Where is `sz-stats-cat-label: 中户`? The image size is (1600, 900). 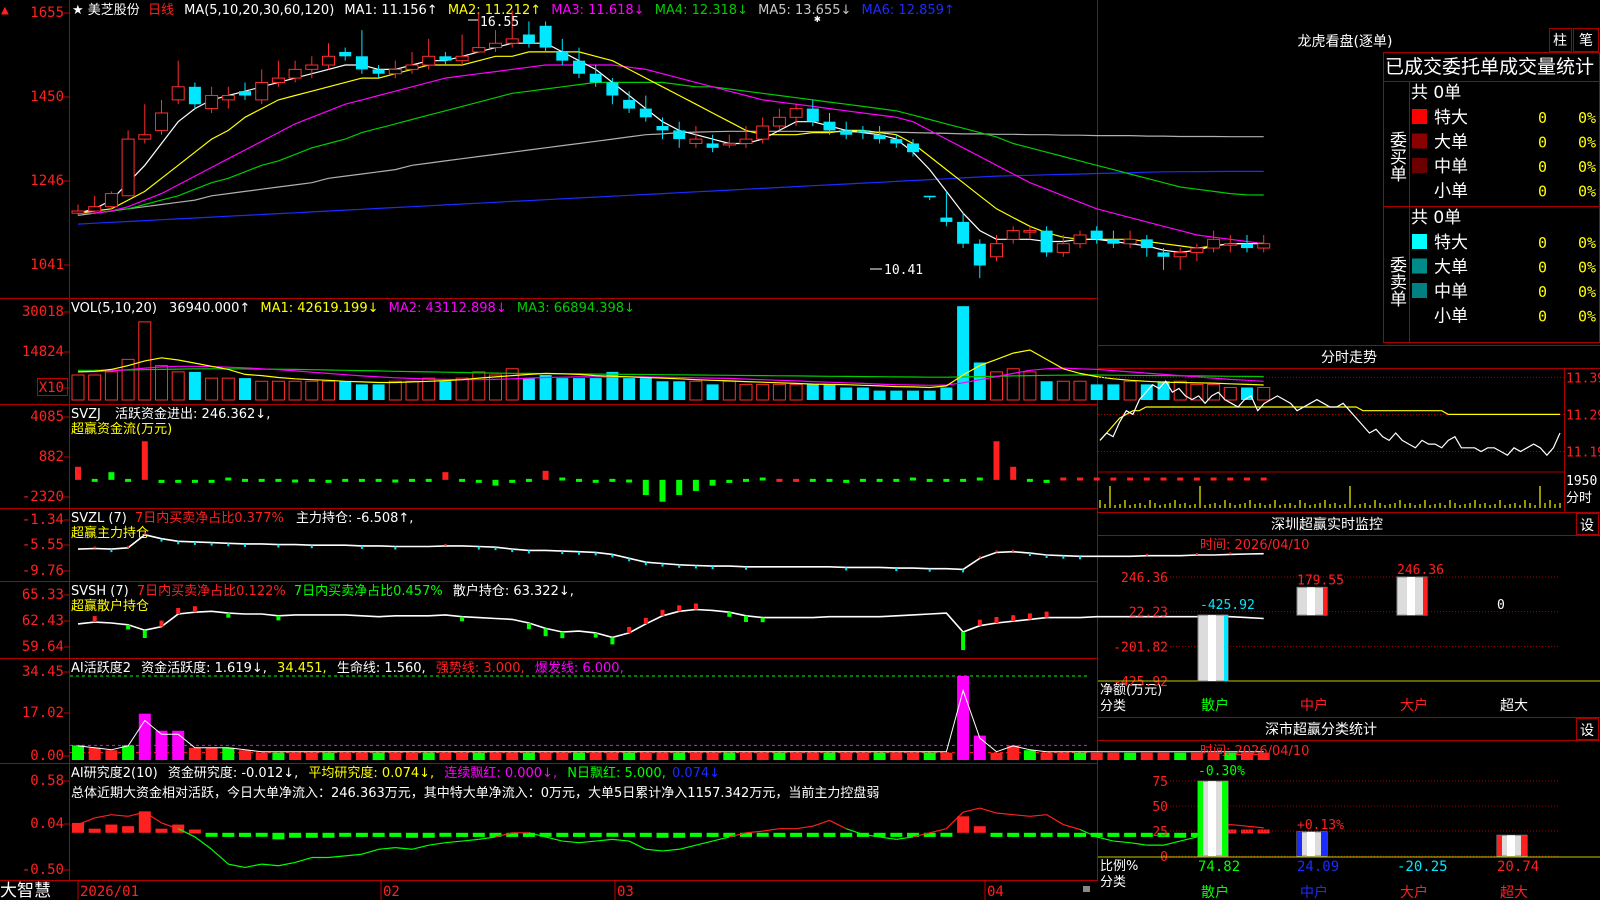
sz-stats-cat-label: 中户 is located at coordinates (1314, 892).